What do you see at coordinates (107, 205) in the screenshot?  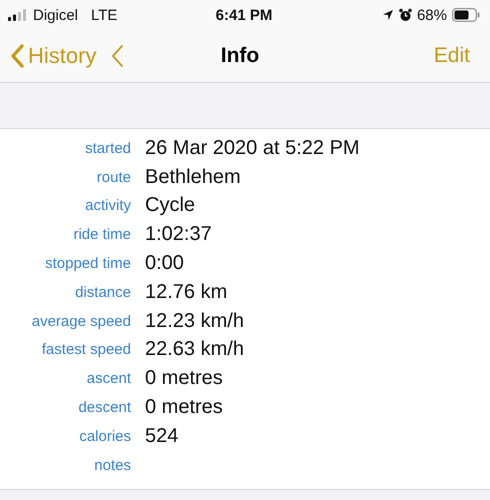 I see `field-label: activity` at bounding box center [107, 205].